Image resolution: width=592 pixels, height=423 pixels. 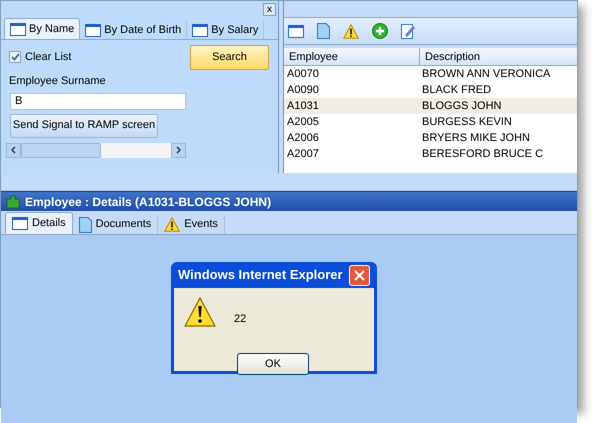 I want to click on horizontal-scrollbar, so click(x=96, y=150).